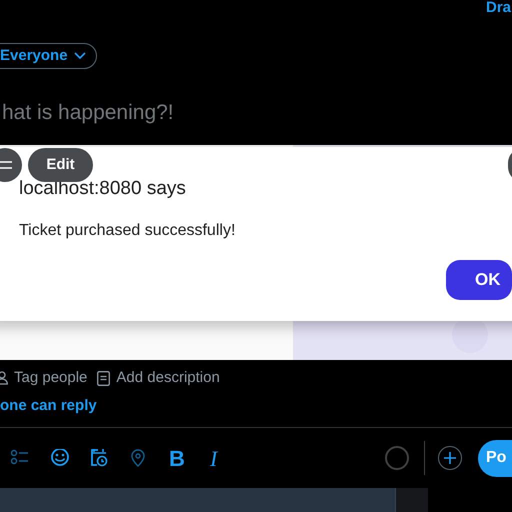 Image resolution: width=512 pixels, height=512 pixels. I want to click on poll-icon, so click(21, 458).